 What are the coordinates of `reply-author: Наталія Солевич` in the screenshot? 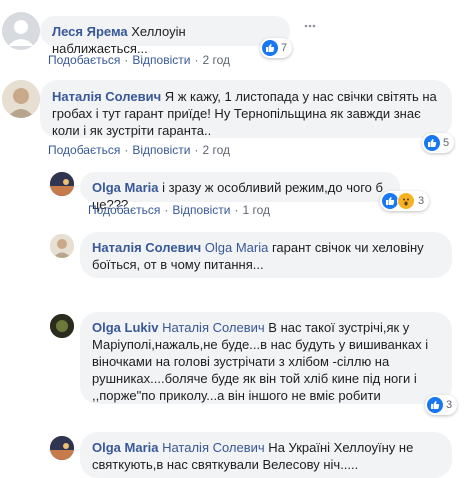 It's located at (146, 247).